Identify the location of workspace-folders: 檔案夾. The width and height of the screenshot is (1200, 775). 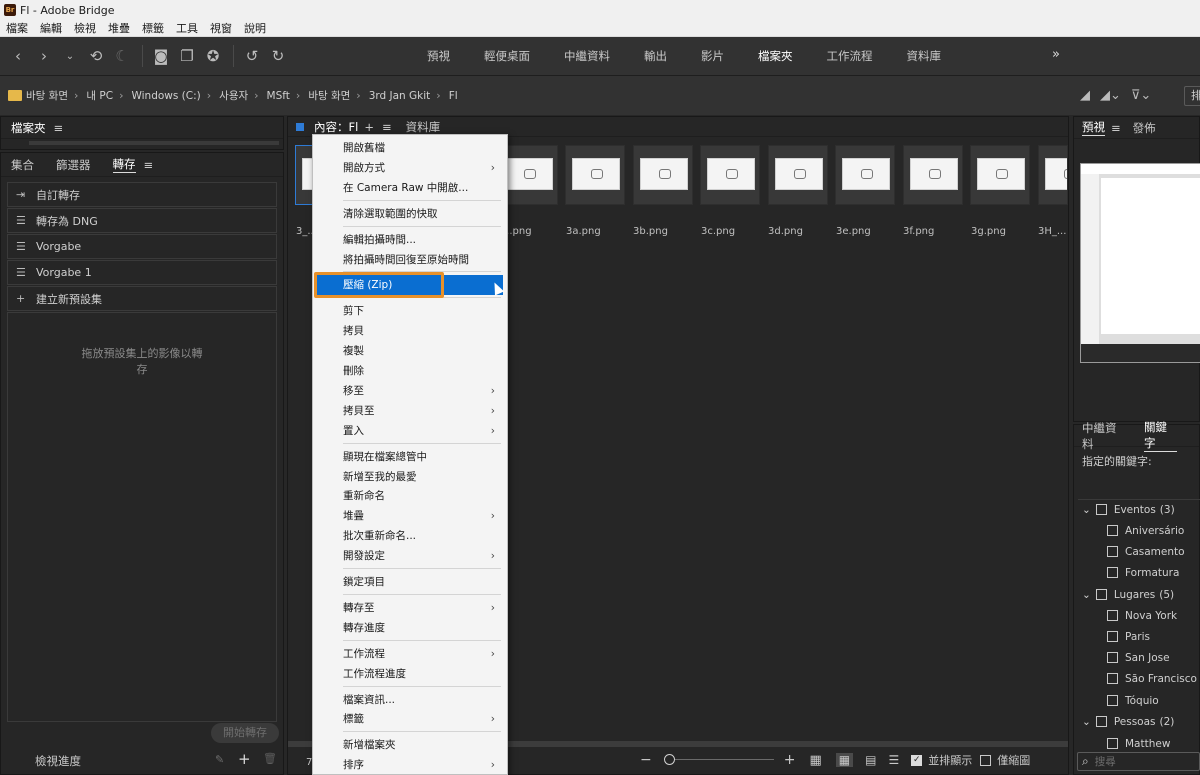
(775, 56).